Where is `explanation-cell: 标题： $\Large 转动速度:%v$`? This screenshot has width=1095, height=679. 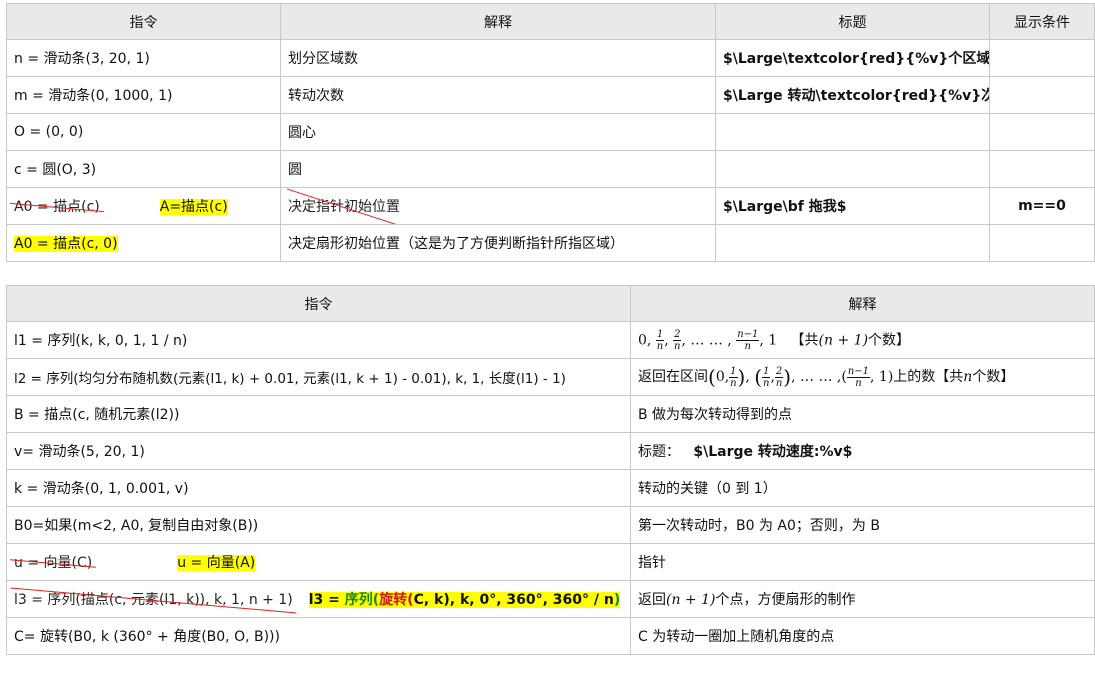
explanation-cell: 标题： $\Large 转动速度:%v$ is located at coordinates (862, 451).